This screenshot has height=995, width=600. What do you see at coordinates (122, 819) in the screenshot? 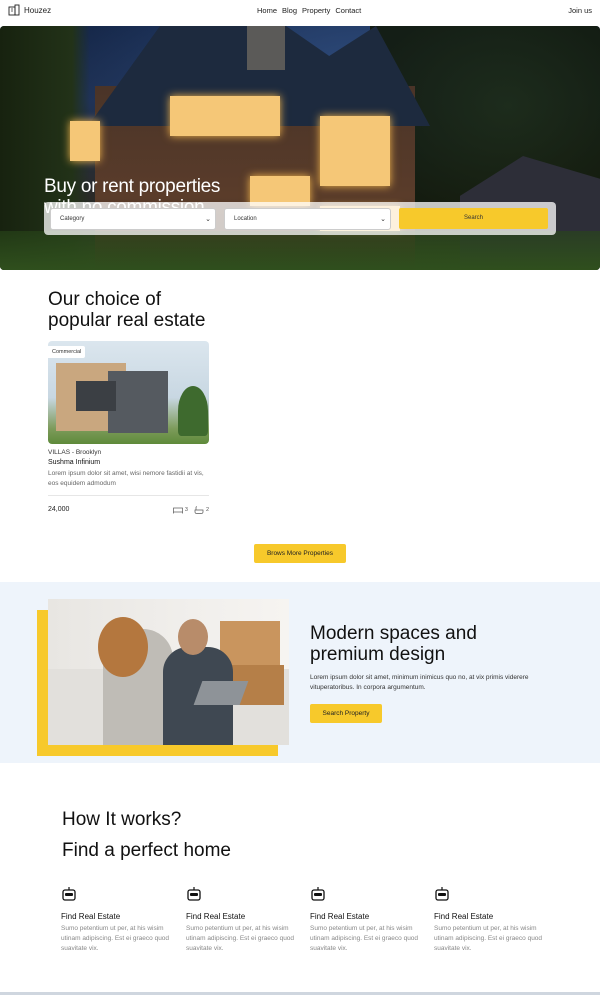
I see `how-title-line1: How It works?` at bounding box center [122, 819].